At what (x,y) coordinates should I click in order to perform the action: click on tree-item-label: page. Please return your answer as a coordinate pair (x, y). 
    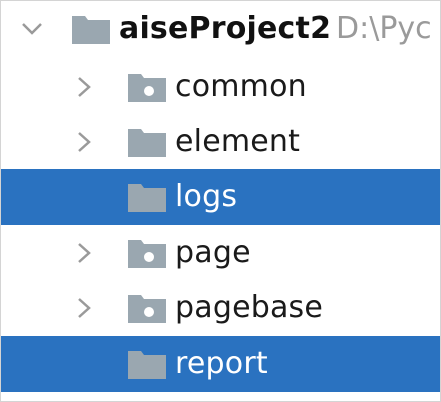
    Looking at the image, I should click on (213, 252).